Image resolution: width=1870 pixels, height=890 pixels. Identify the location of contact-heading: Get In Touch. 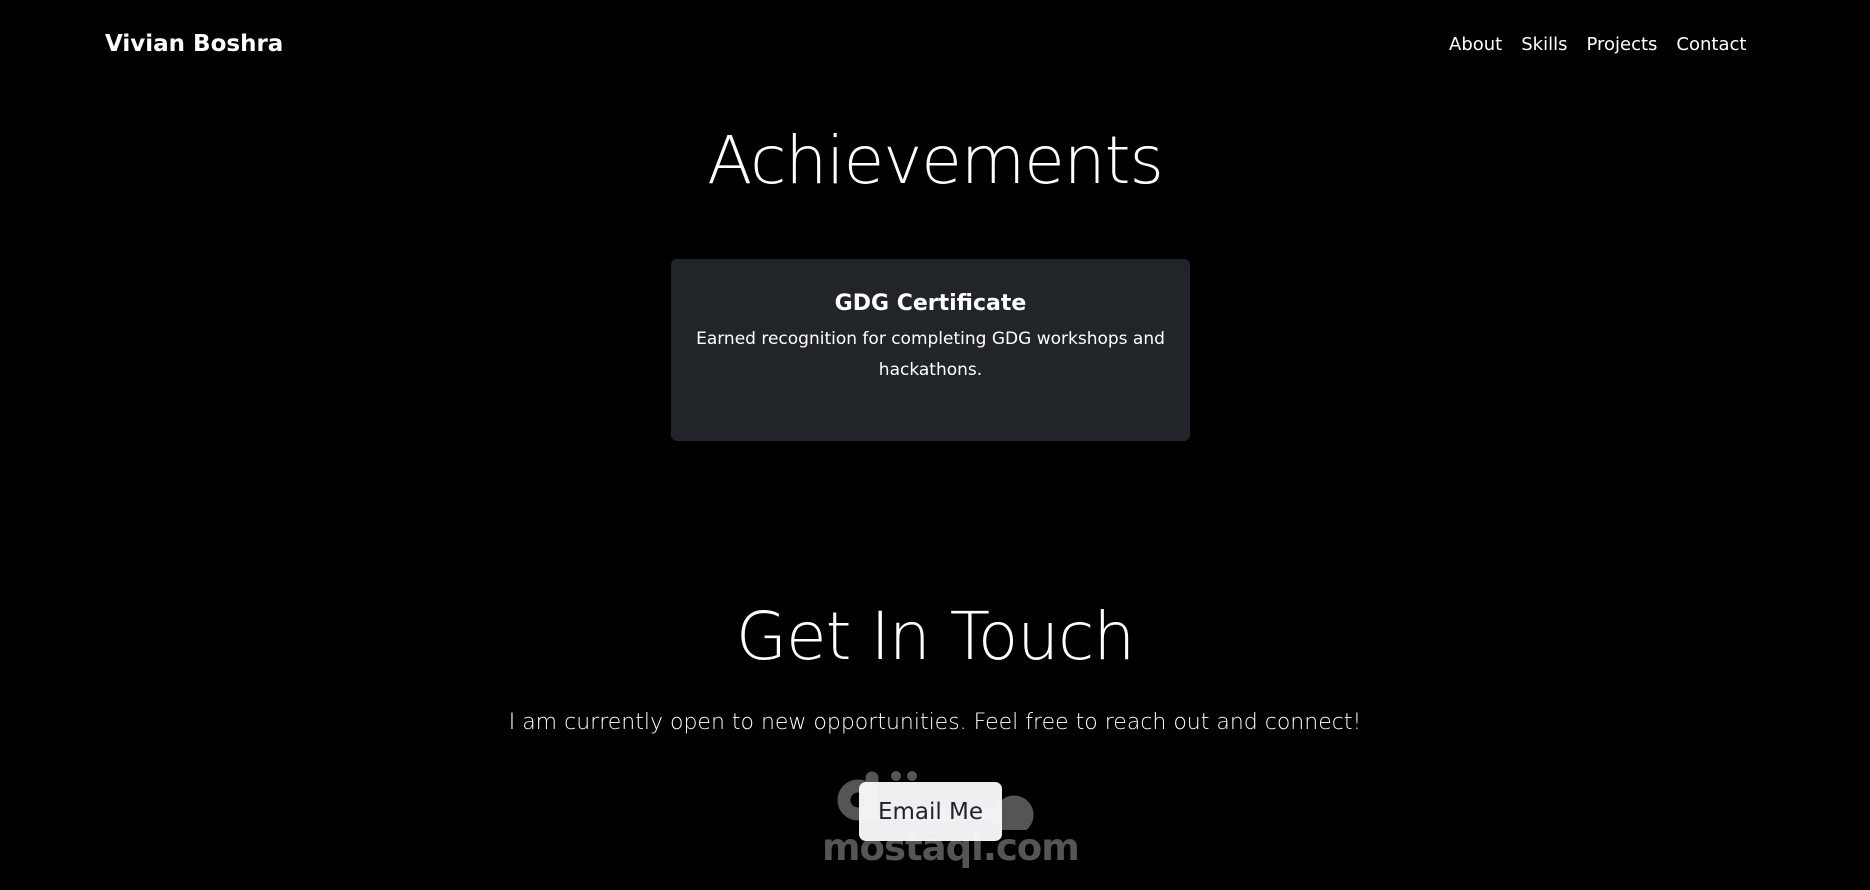
(935, 636).